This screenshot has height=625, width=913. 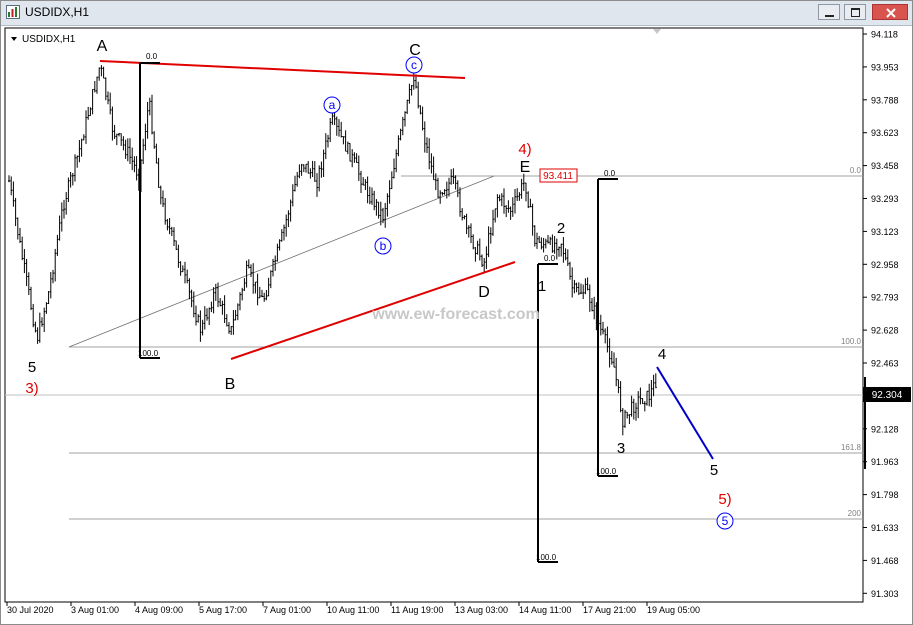 I want to click on price-tick-label: 92.958, so click(x=885, y=265).